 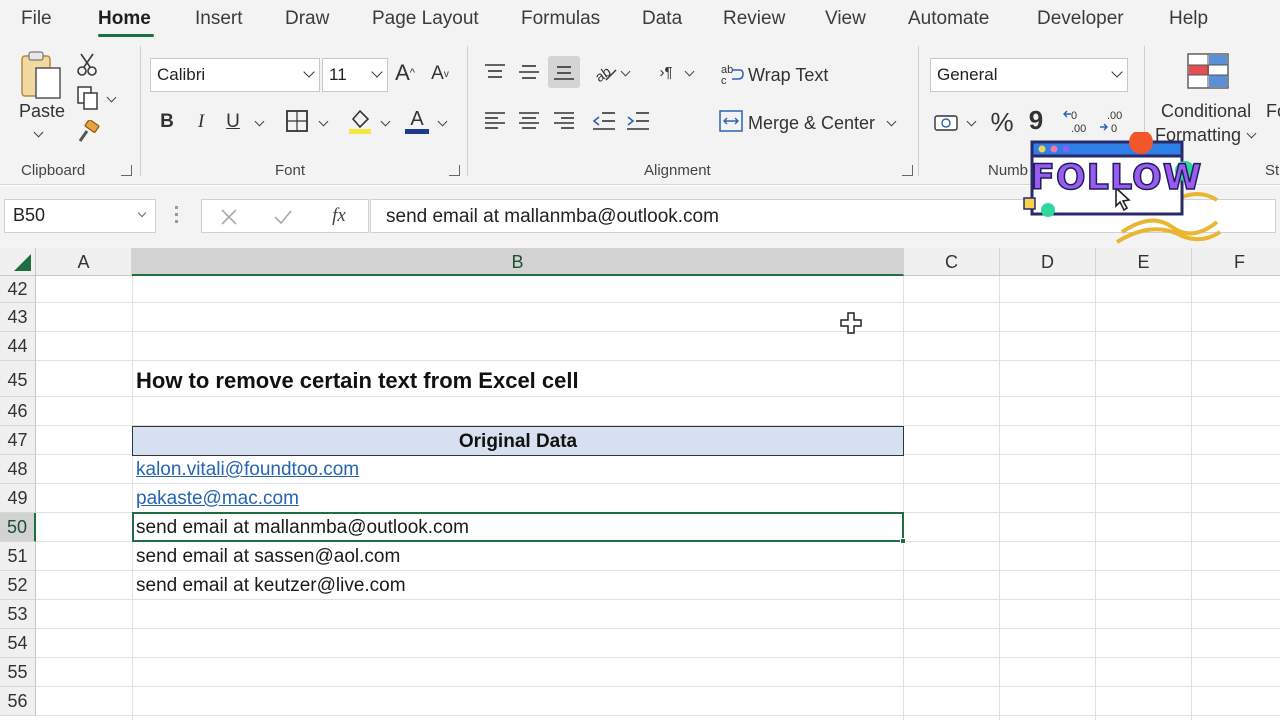 I want to click on row-header-51: 51, so click(x=18, y=556).